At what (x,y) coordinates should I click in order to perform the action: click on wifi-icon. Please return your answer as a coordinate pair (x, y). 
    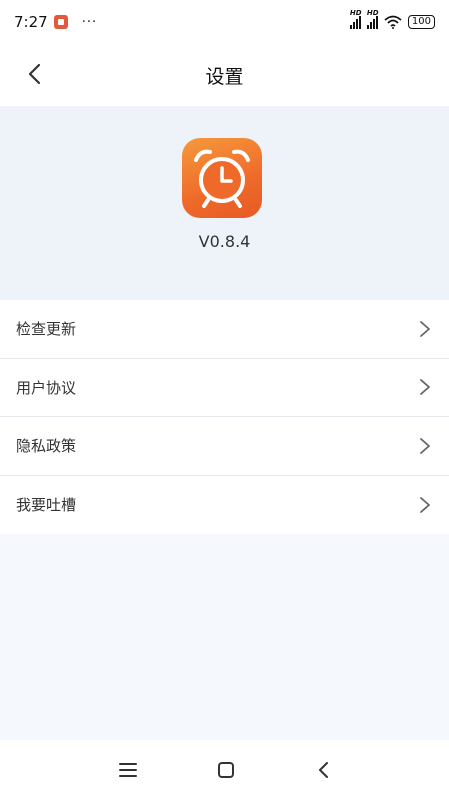
    Looking at the image, I should click on (393, 22).